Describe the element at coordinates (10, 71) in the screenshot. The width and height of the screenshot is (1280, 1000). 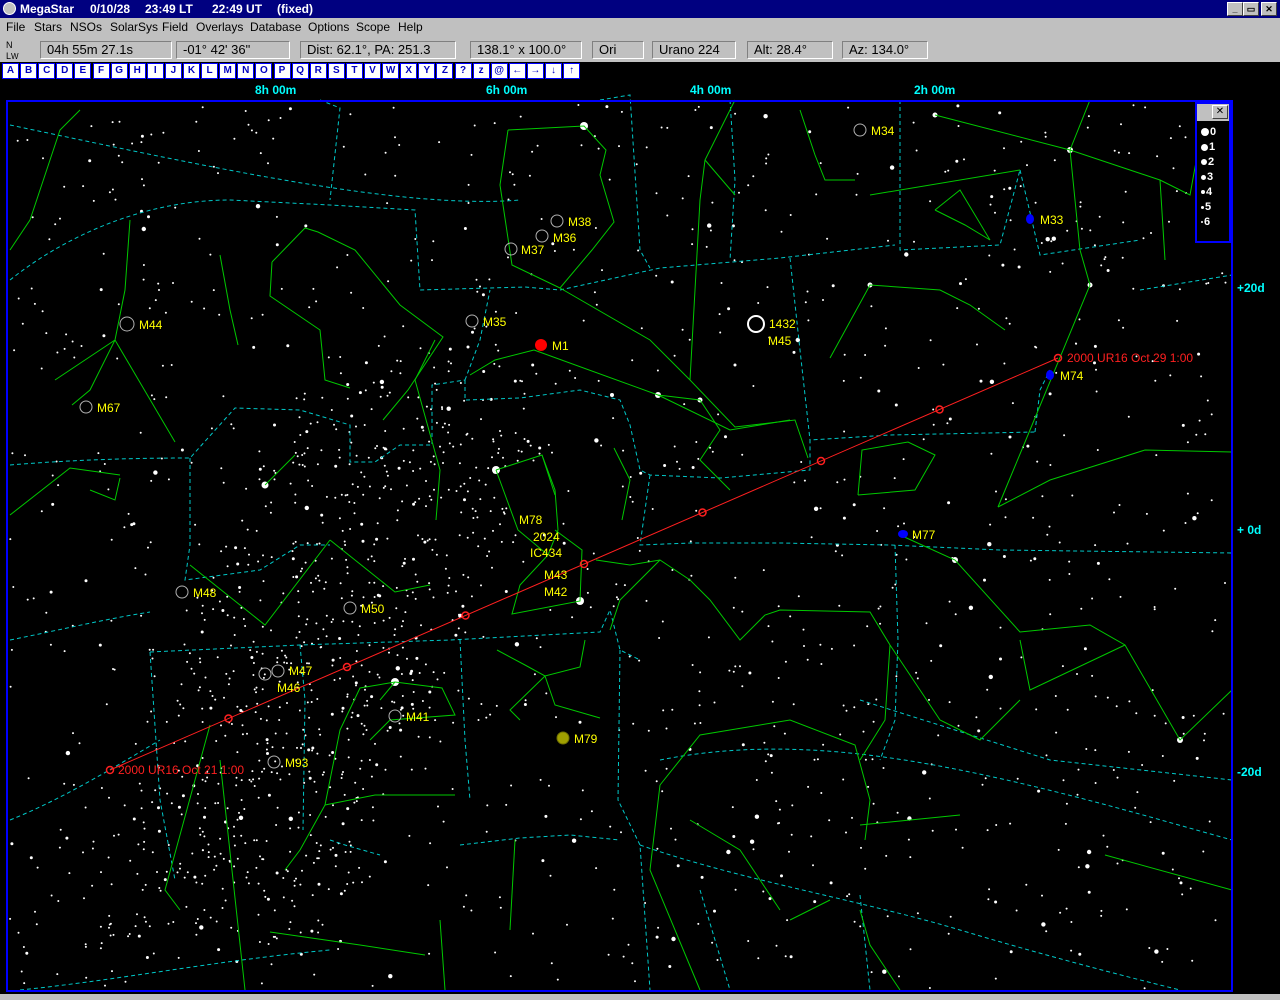
I see `goto-button-a: A` at that location.